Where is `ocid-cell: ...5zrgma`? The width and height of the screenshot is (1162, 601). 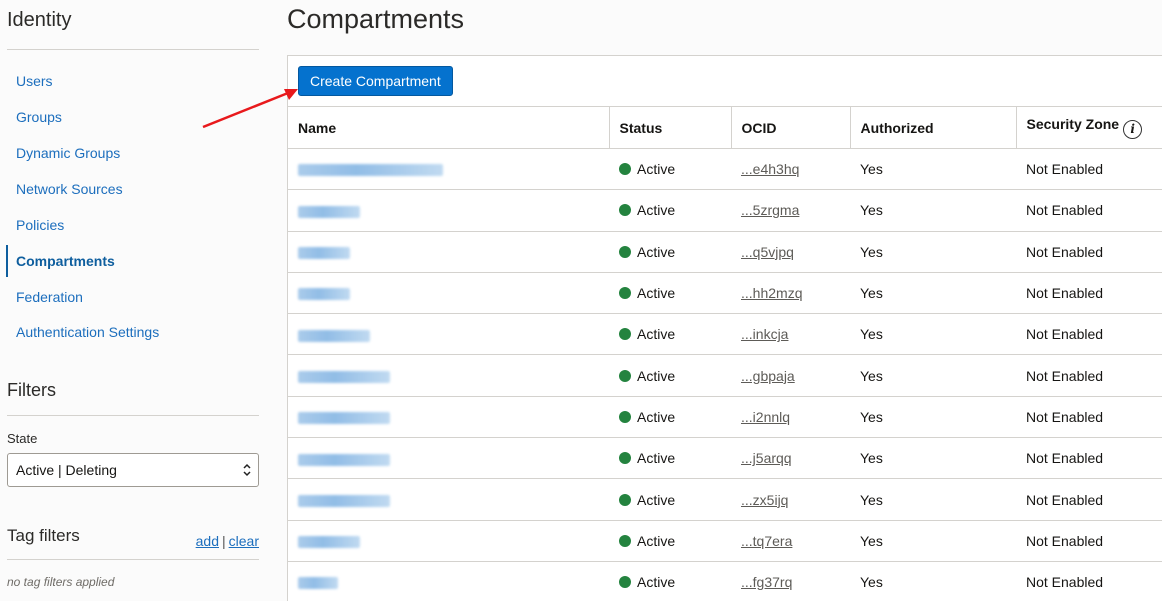
ocid-cell: ...5zrgma is located at coordinates (790, 210).